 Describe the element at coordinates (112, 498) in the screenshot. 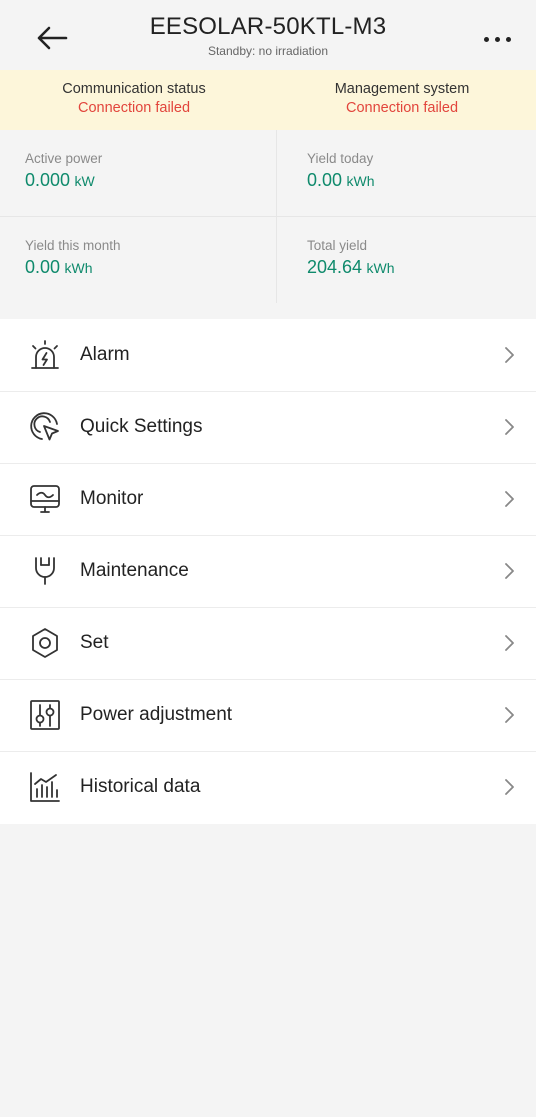

I see `menu-item-label: Monitor` at that location.